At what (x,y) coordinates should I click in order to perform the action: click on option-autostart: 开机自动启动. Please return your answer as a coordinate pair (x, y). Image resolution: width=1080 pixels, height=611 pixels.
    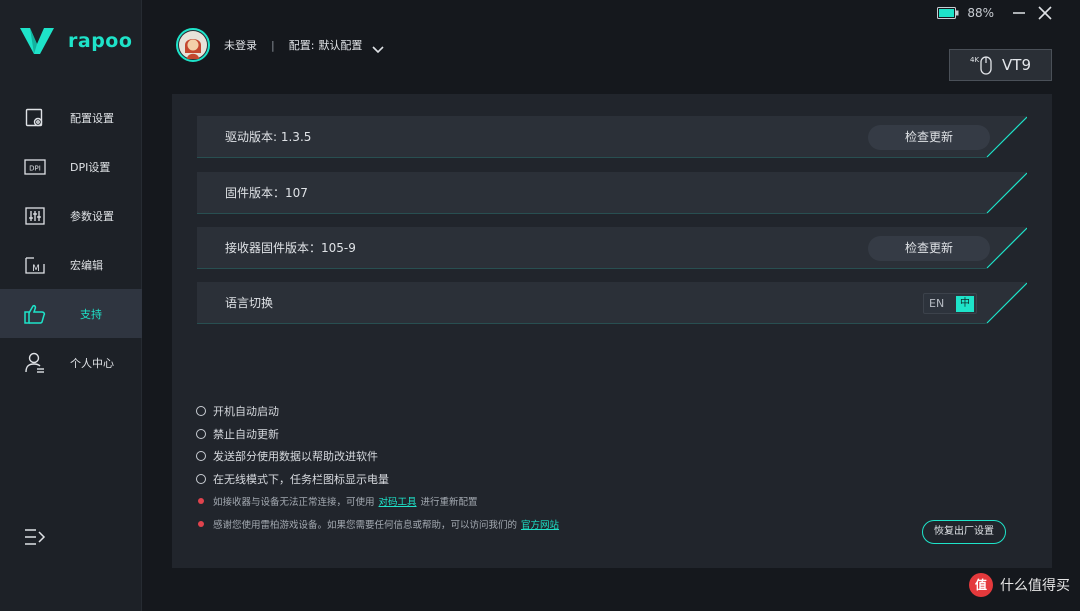
    Looking at the image, I should click on (379, 411).